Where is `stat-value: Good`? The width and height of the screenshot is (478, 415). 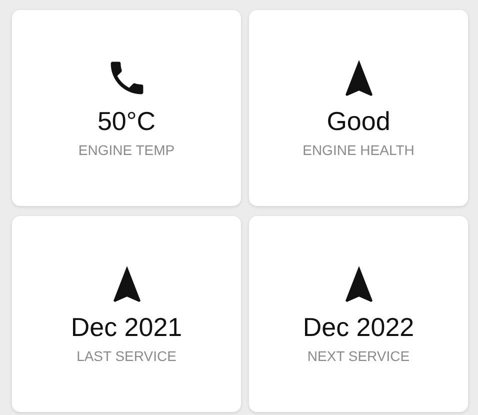 stat-value: Good is located at coordinates (358, 121).